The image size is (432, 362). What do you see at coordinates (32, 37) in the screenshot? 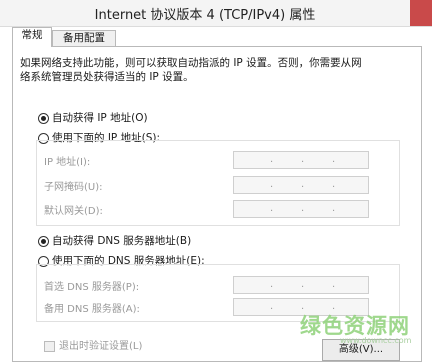
I see `tab-general: 常规` at bounding box center [32, 37].